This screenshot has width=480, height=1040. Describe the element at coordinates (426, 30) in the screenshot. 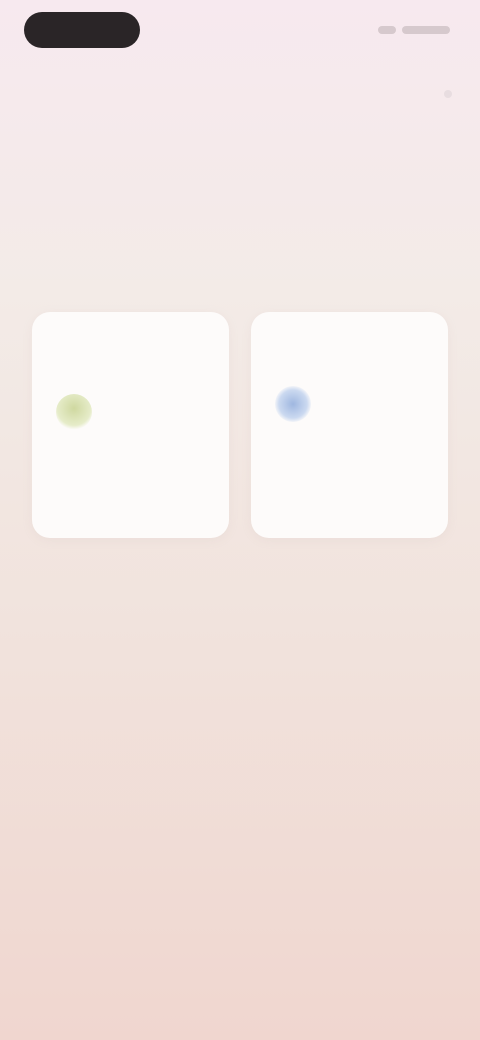

I see `battery-icon` at that location.